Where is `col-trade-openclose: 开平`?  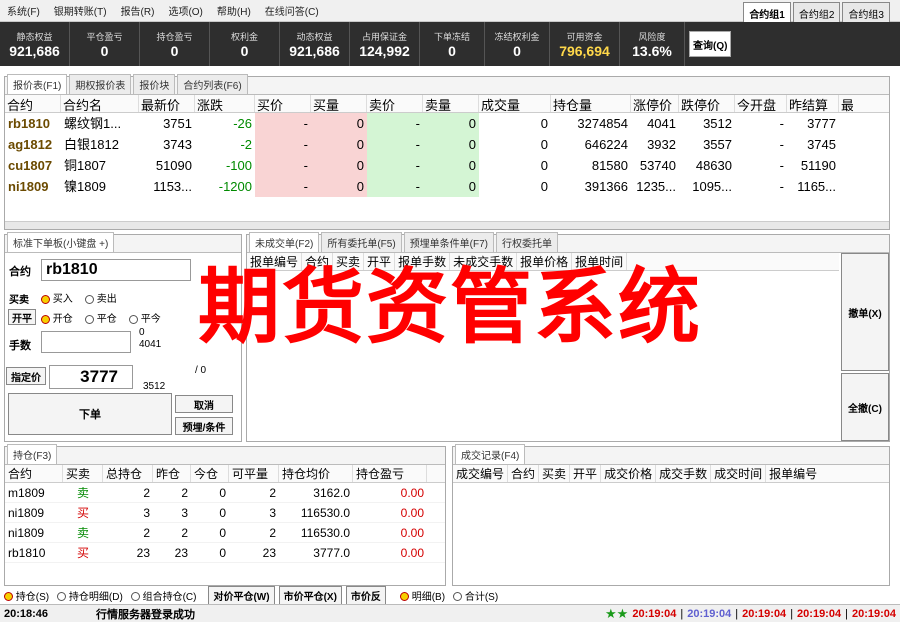 col-trade-openclose: 开平 is located at coordinates (586, 473).